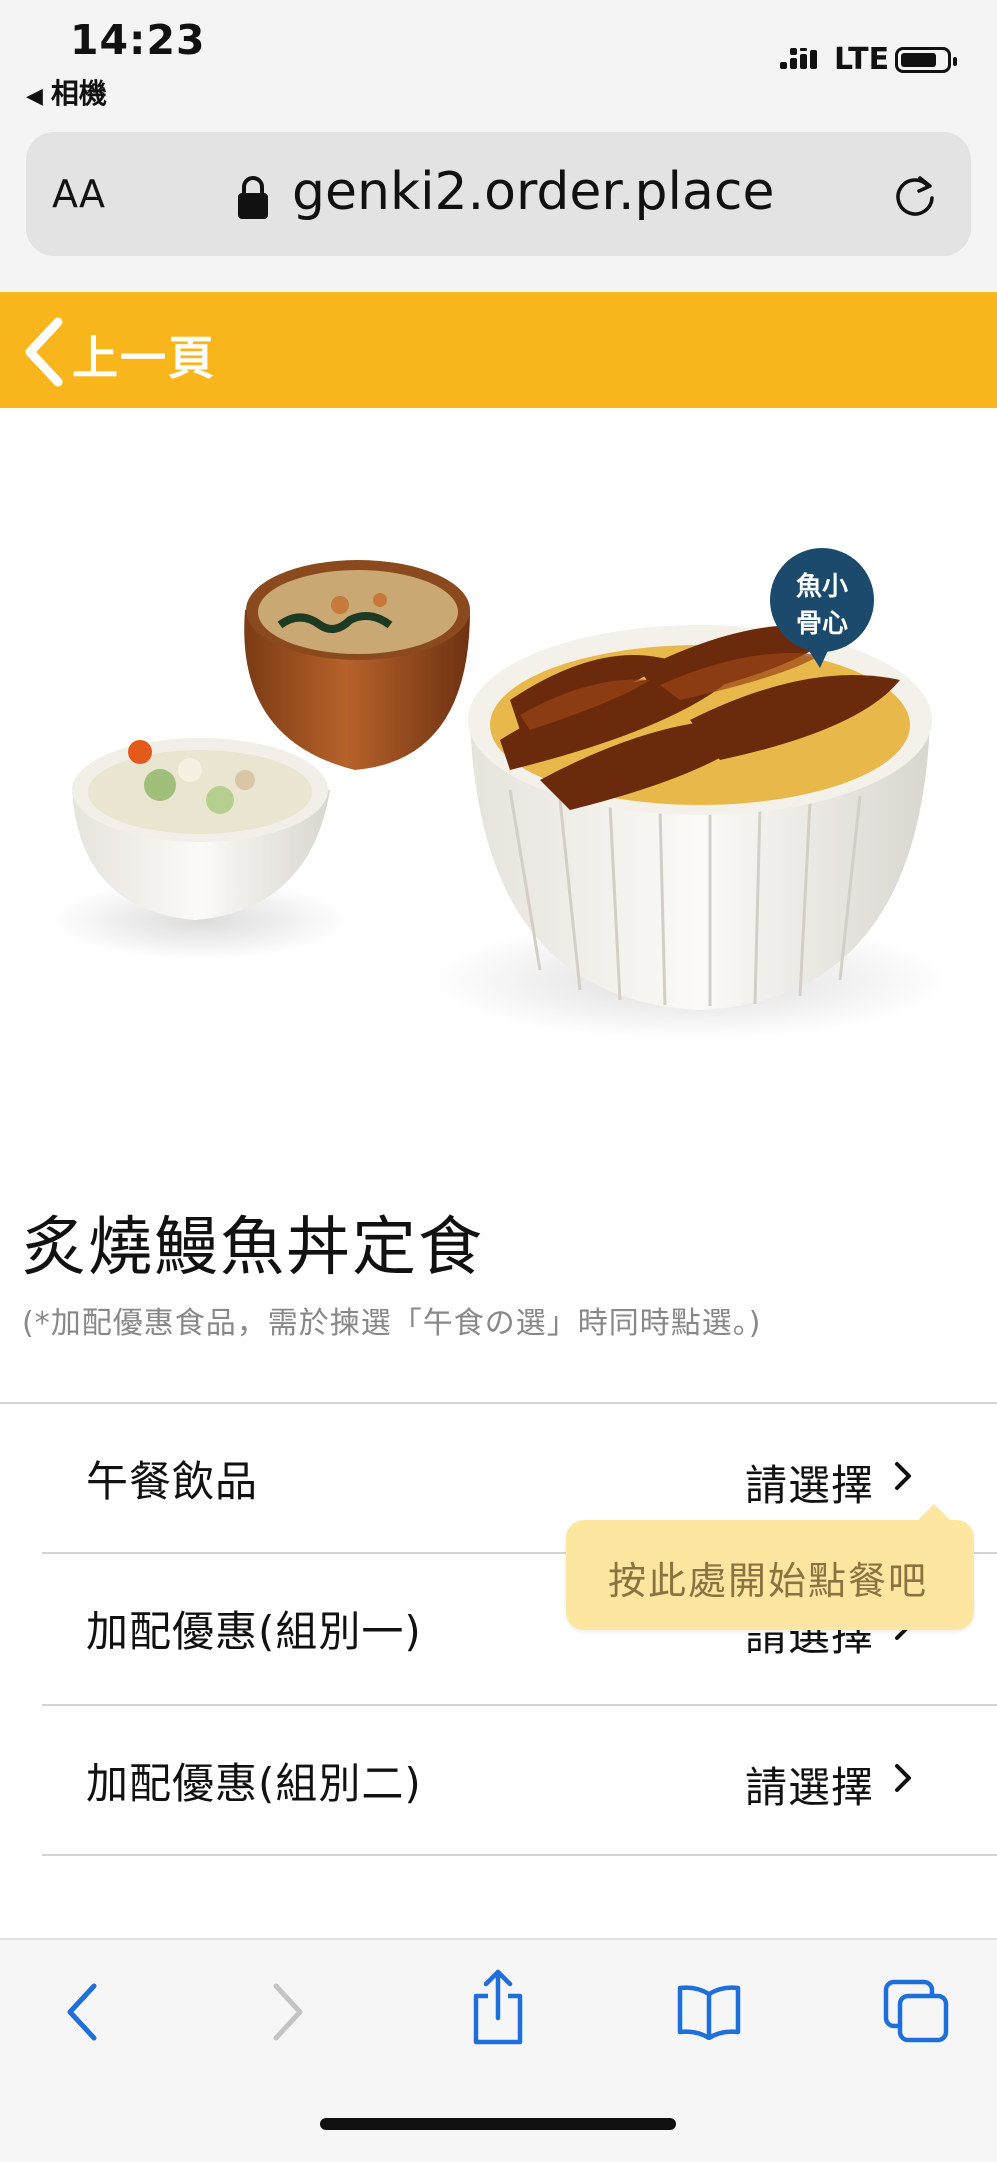  What do you see at coordinates (533, 192) in the screenshot?
I see `url-text: genki2.order.place` at bounding box center [533, 192].